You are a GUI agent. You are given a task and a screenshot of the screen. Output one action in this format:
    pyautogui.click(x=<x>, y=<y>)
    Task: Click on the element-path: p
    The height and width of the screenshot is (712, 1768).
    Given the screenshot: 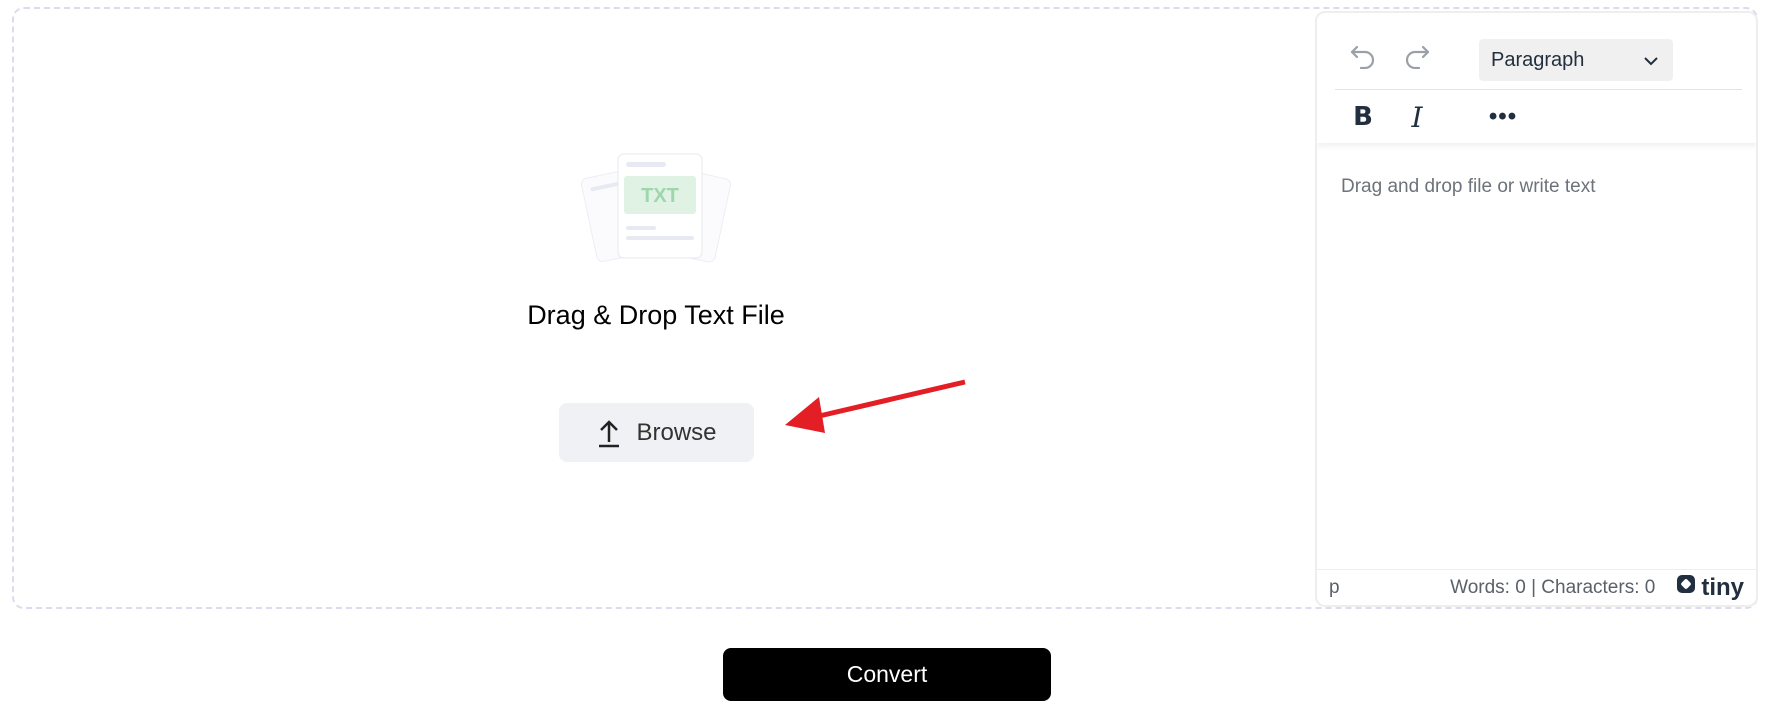 What is the action you would take?
    pyautogui.click(x=1334, y=588)
    